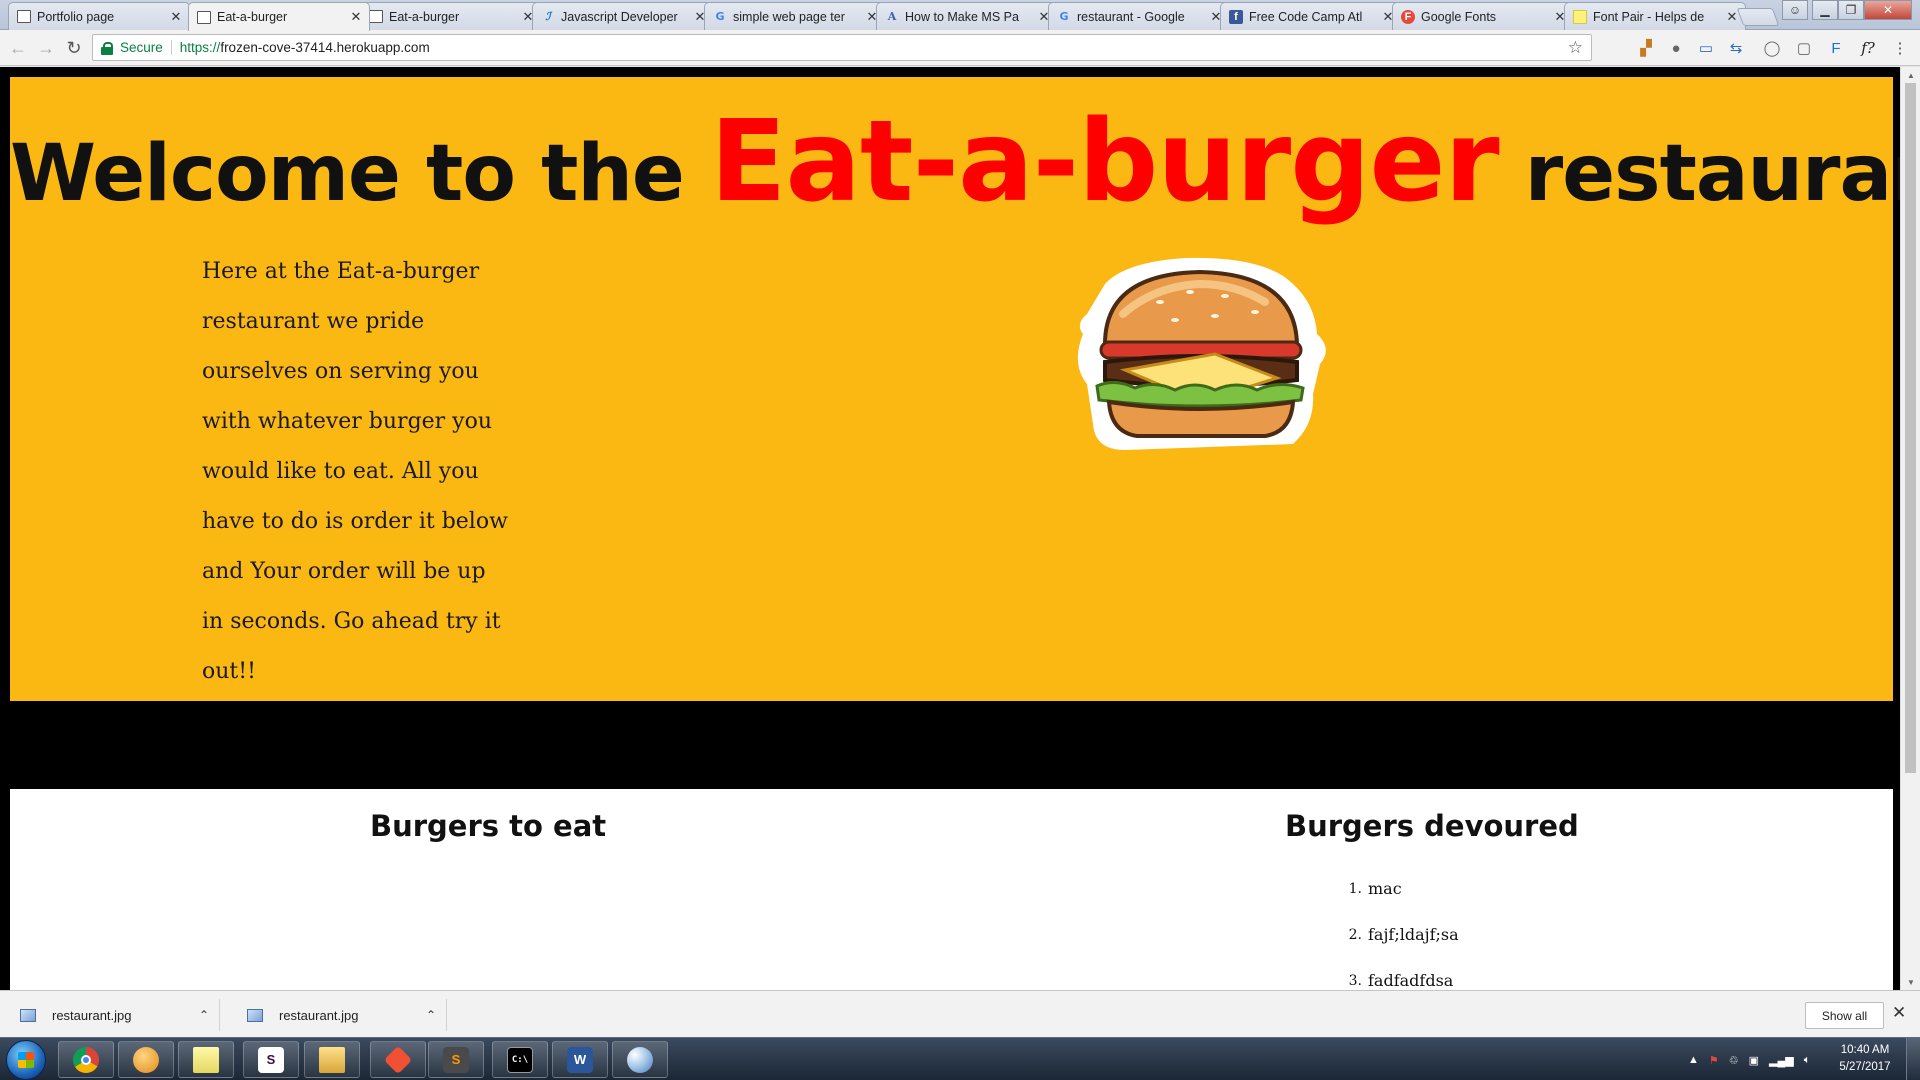 Image resolution: width=1920 pixels, height=1080 pixels. I want to click on tab-how-to-make-ms-paint: A How to Make MS Pa ✕, so click(967, 16).